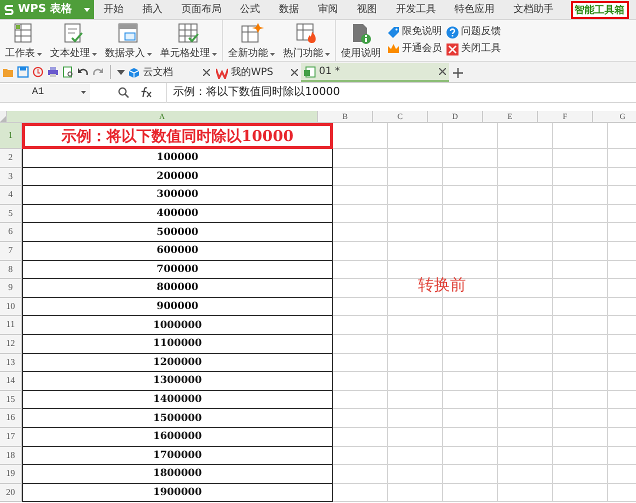 Image resolution: width=636 pixels, height=503 pixels. What do you see at coordinates (177, 363) in the screenshot?
I see `table-cell: 1200000` at bounding box center [177, 363].